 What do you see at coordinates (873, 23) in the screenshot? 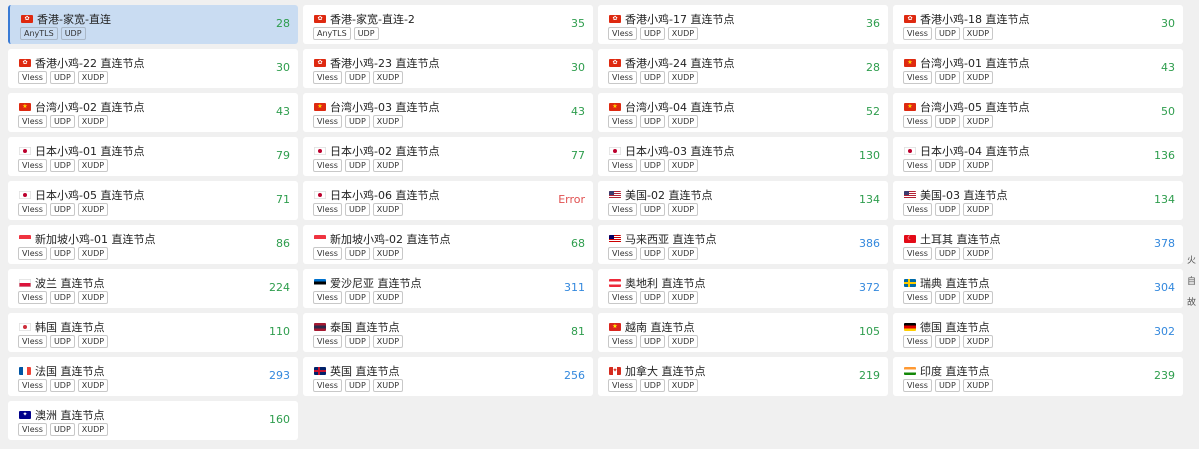
I see `latency-value: 36` at bounding box center [873, 23].